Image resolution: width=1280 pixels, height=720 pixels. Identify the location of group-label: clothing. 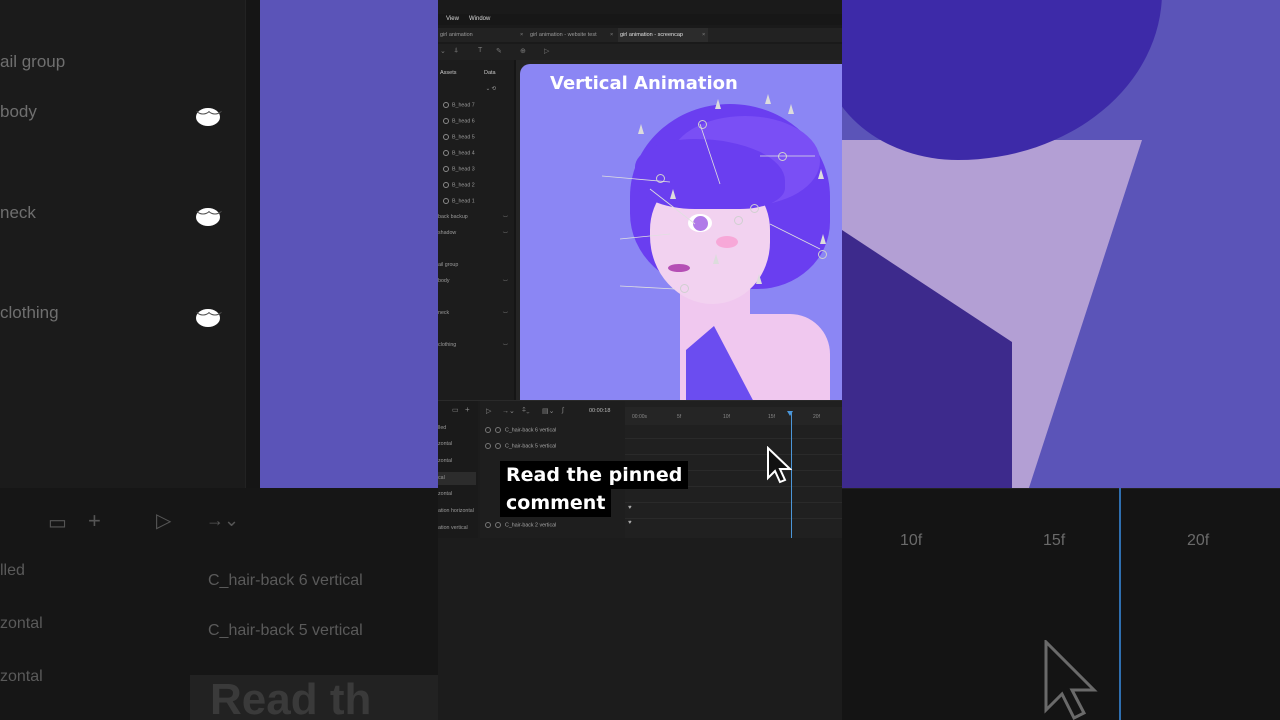
(447, 345).